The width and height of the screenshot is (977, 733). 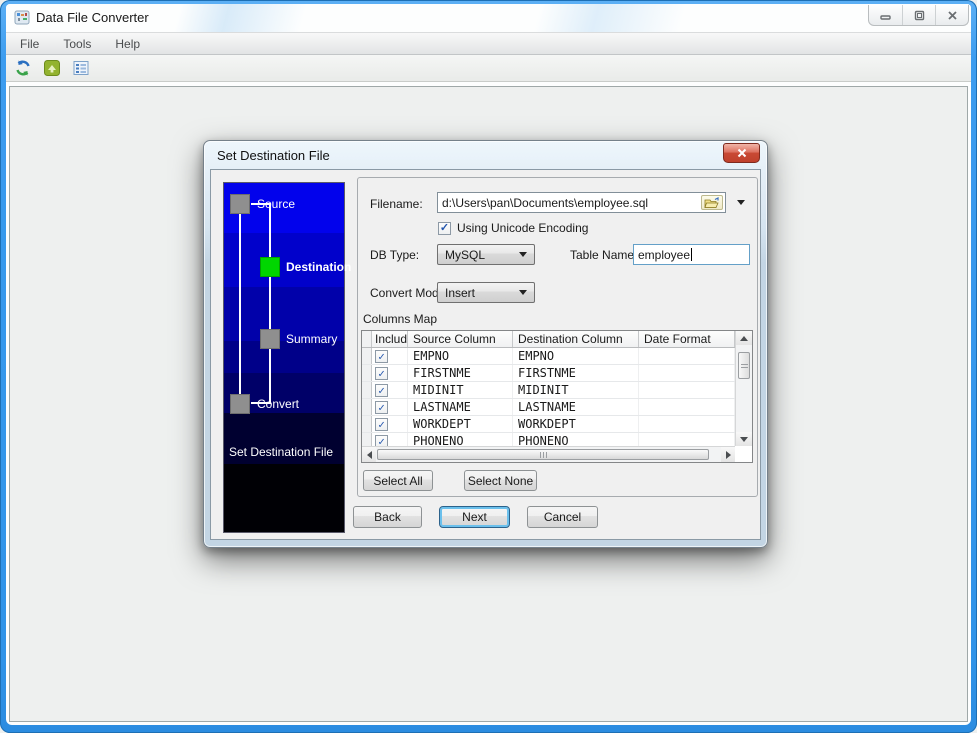 I want to click on minimize-button, so click(x=885, y=15).